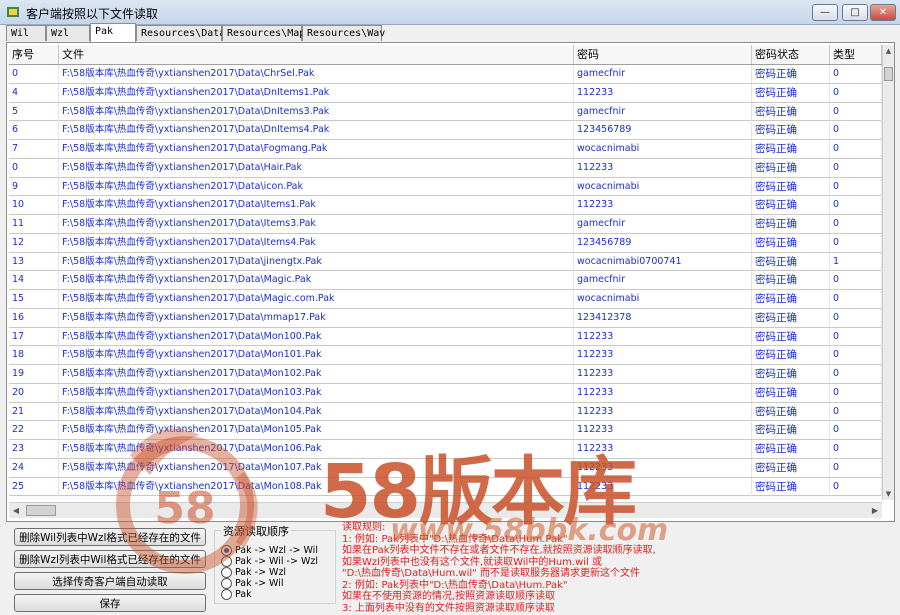 This screenshot has width=900, height=615. I want to click on row-index: 24, so click(34, 467).